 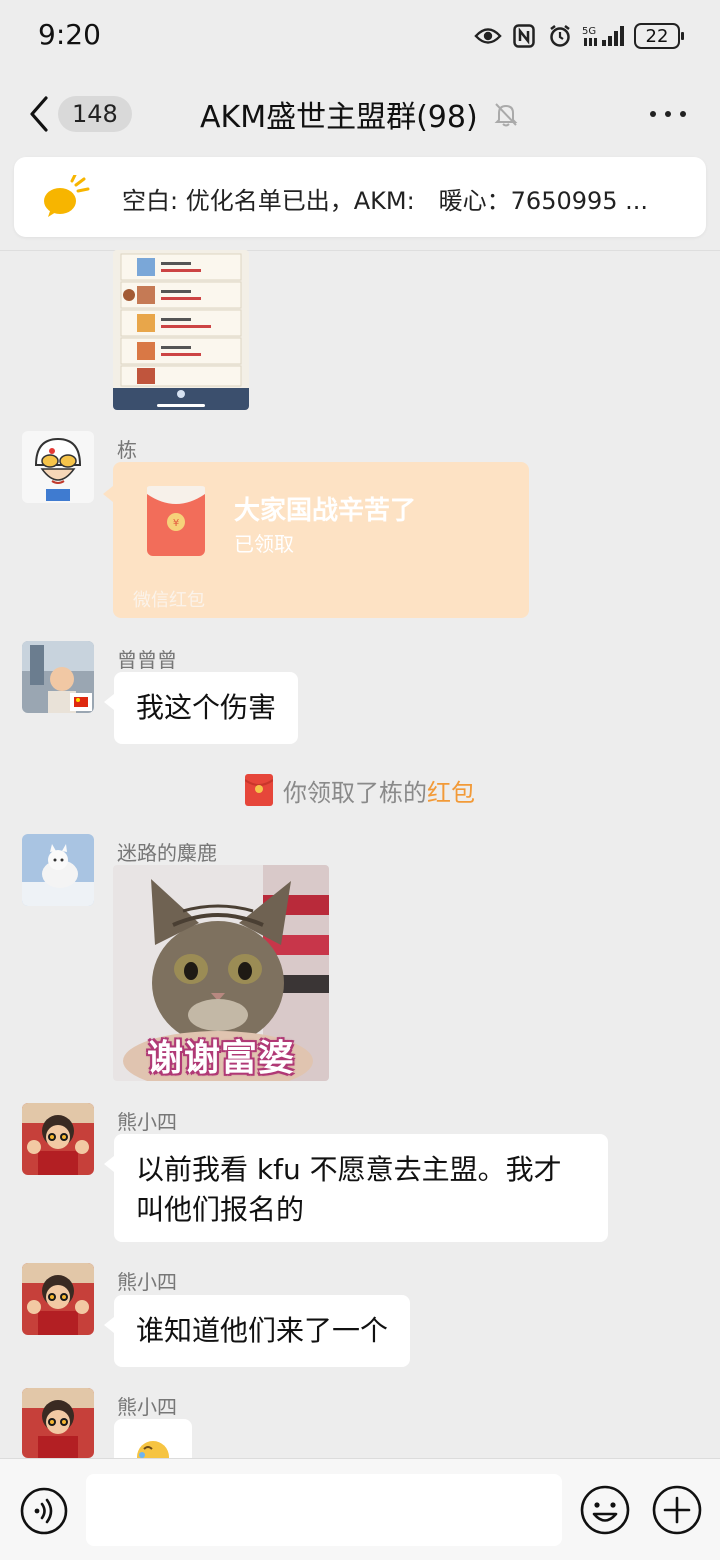 I want to click on sticker-image: 谢谢富婆, so click(x=221, y=973).